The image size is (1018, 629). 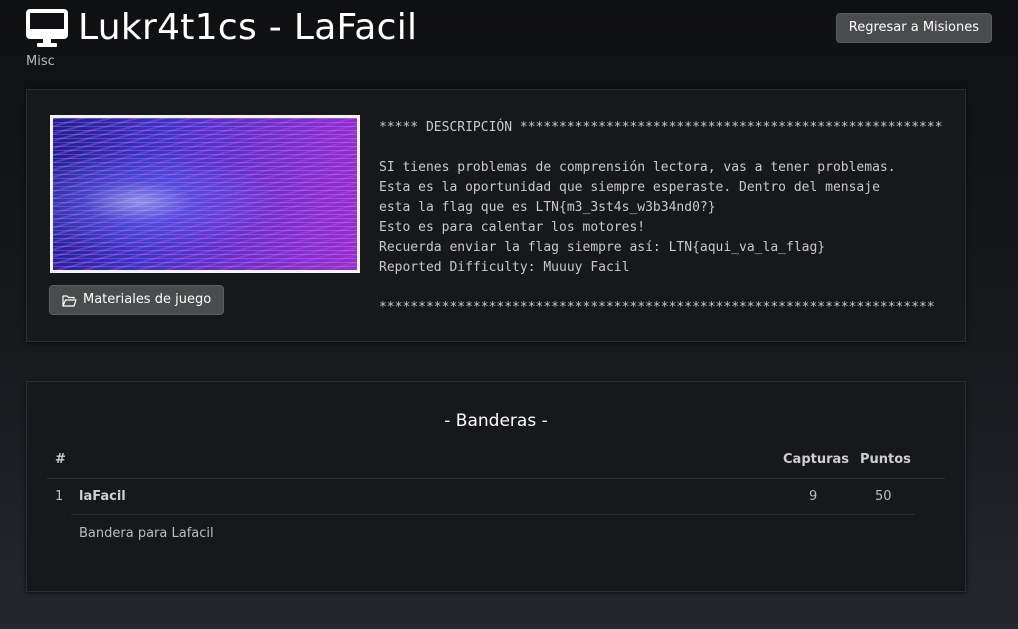 I want to click on table-row-divider, so click(x=493, y=514).